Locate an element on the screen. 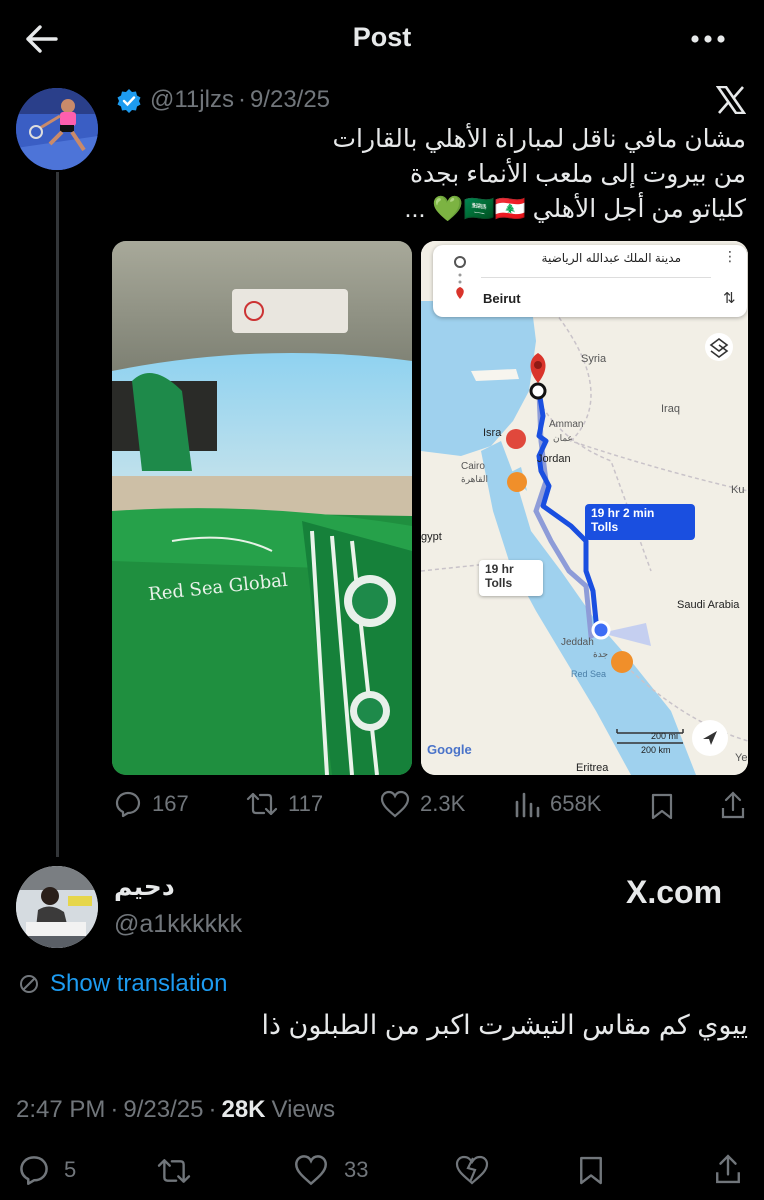 The height and width of the screenshot is (1200, 764). reply-views-label: Views is located at coordinates (303, 1109).